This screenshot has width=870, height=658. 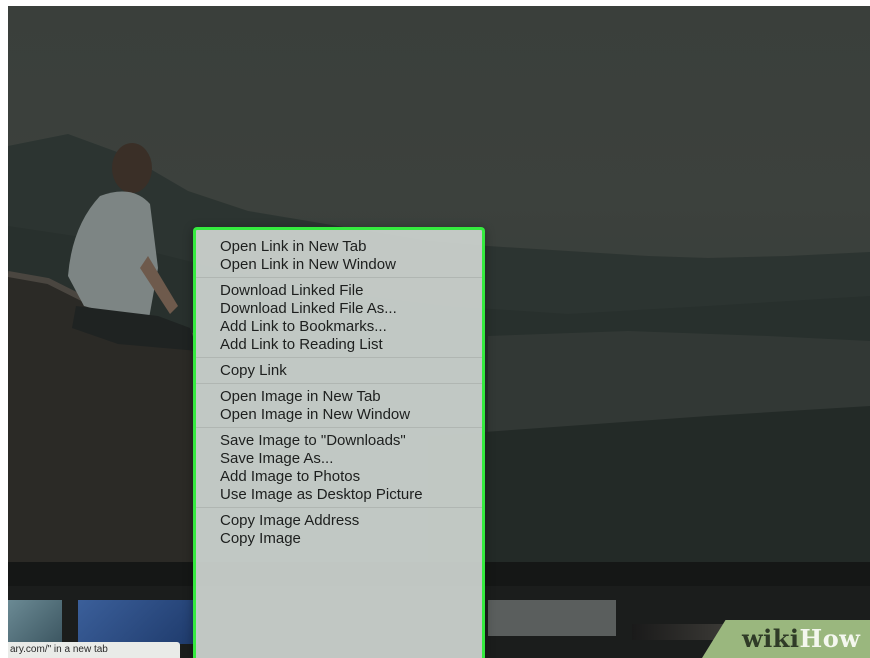 I want to click on menu-item-open-image-new-tab: Open Image in New Tab, so click(x=339, y=397).